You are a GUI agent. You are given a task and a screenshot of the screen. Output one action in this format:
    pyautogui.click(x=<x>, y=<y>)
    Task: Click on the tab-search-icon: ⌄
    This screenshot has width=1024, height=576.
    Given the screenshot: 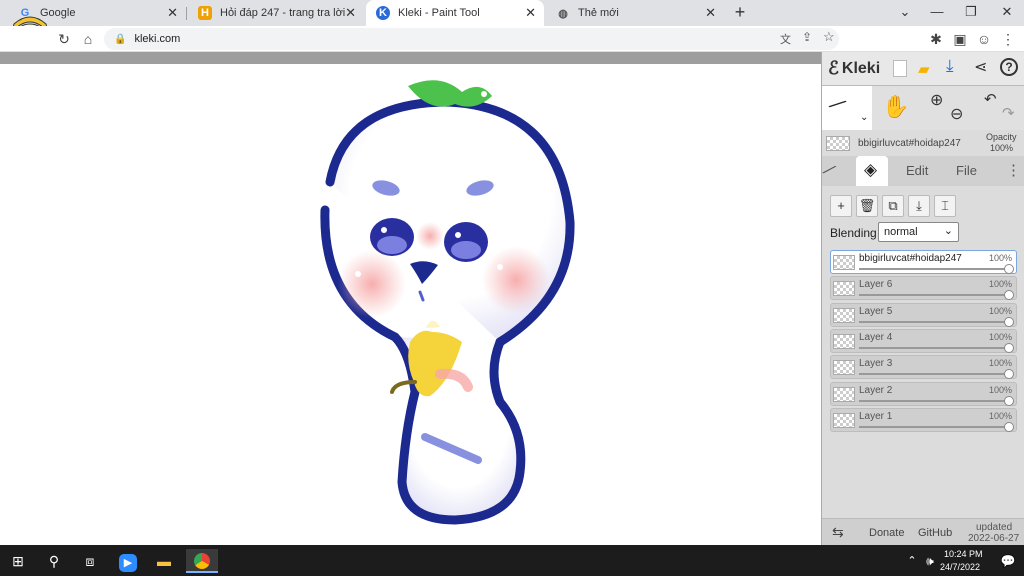 What is the action you would take?
    pyautogui.click(x=905, y=12)
    